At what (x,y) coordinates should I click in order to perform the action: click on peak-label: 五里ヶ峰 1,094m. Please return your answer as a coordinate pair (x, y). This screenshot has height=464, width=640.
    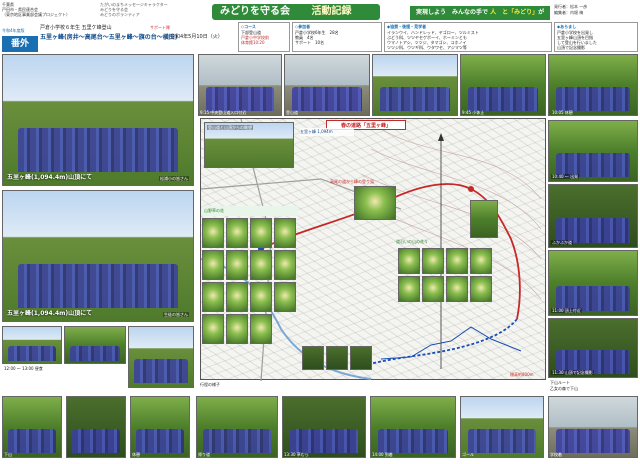
    Looking at the image, I should click on (327, 132).